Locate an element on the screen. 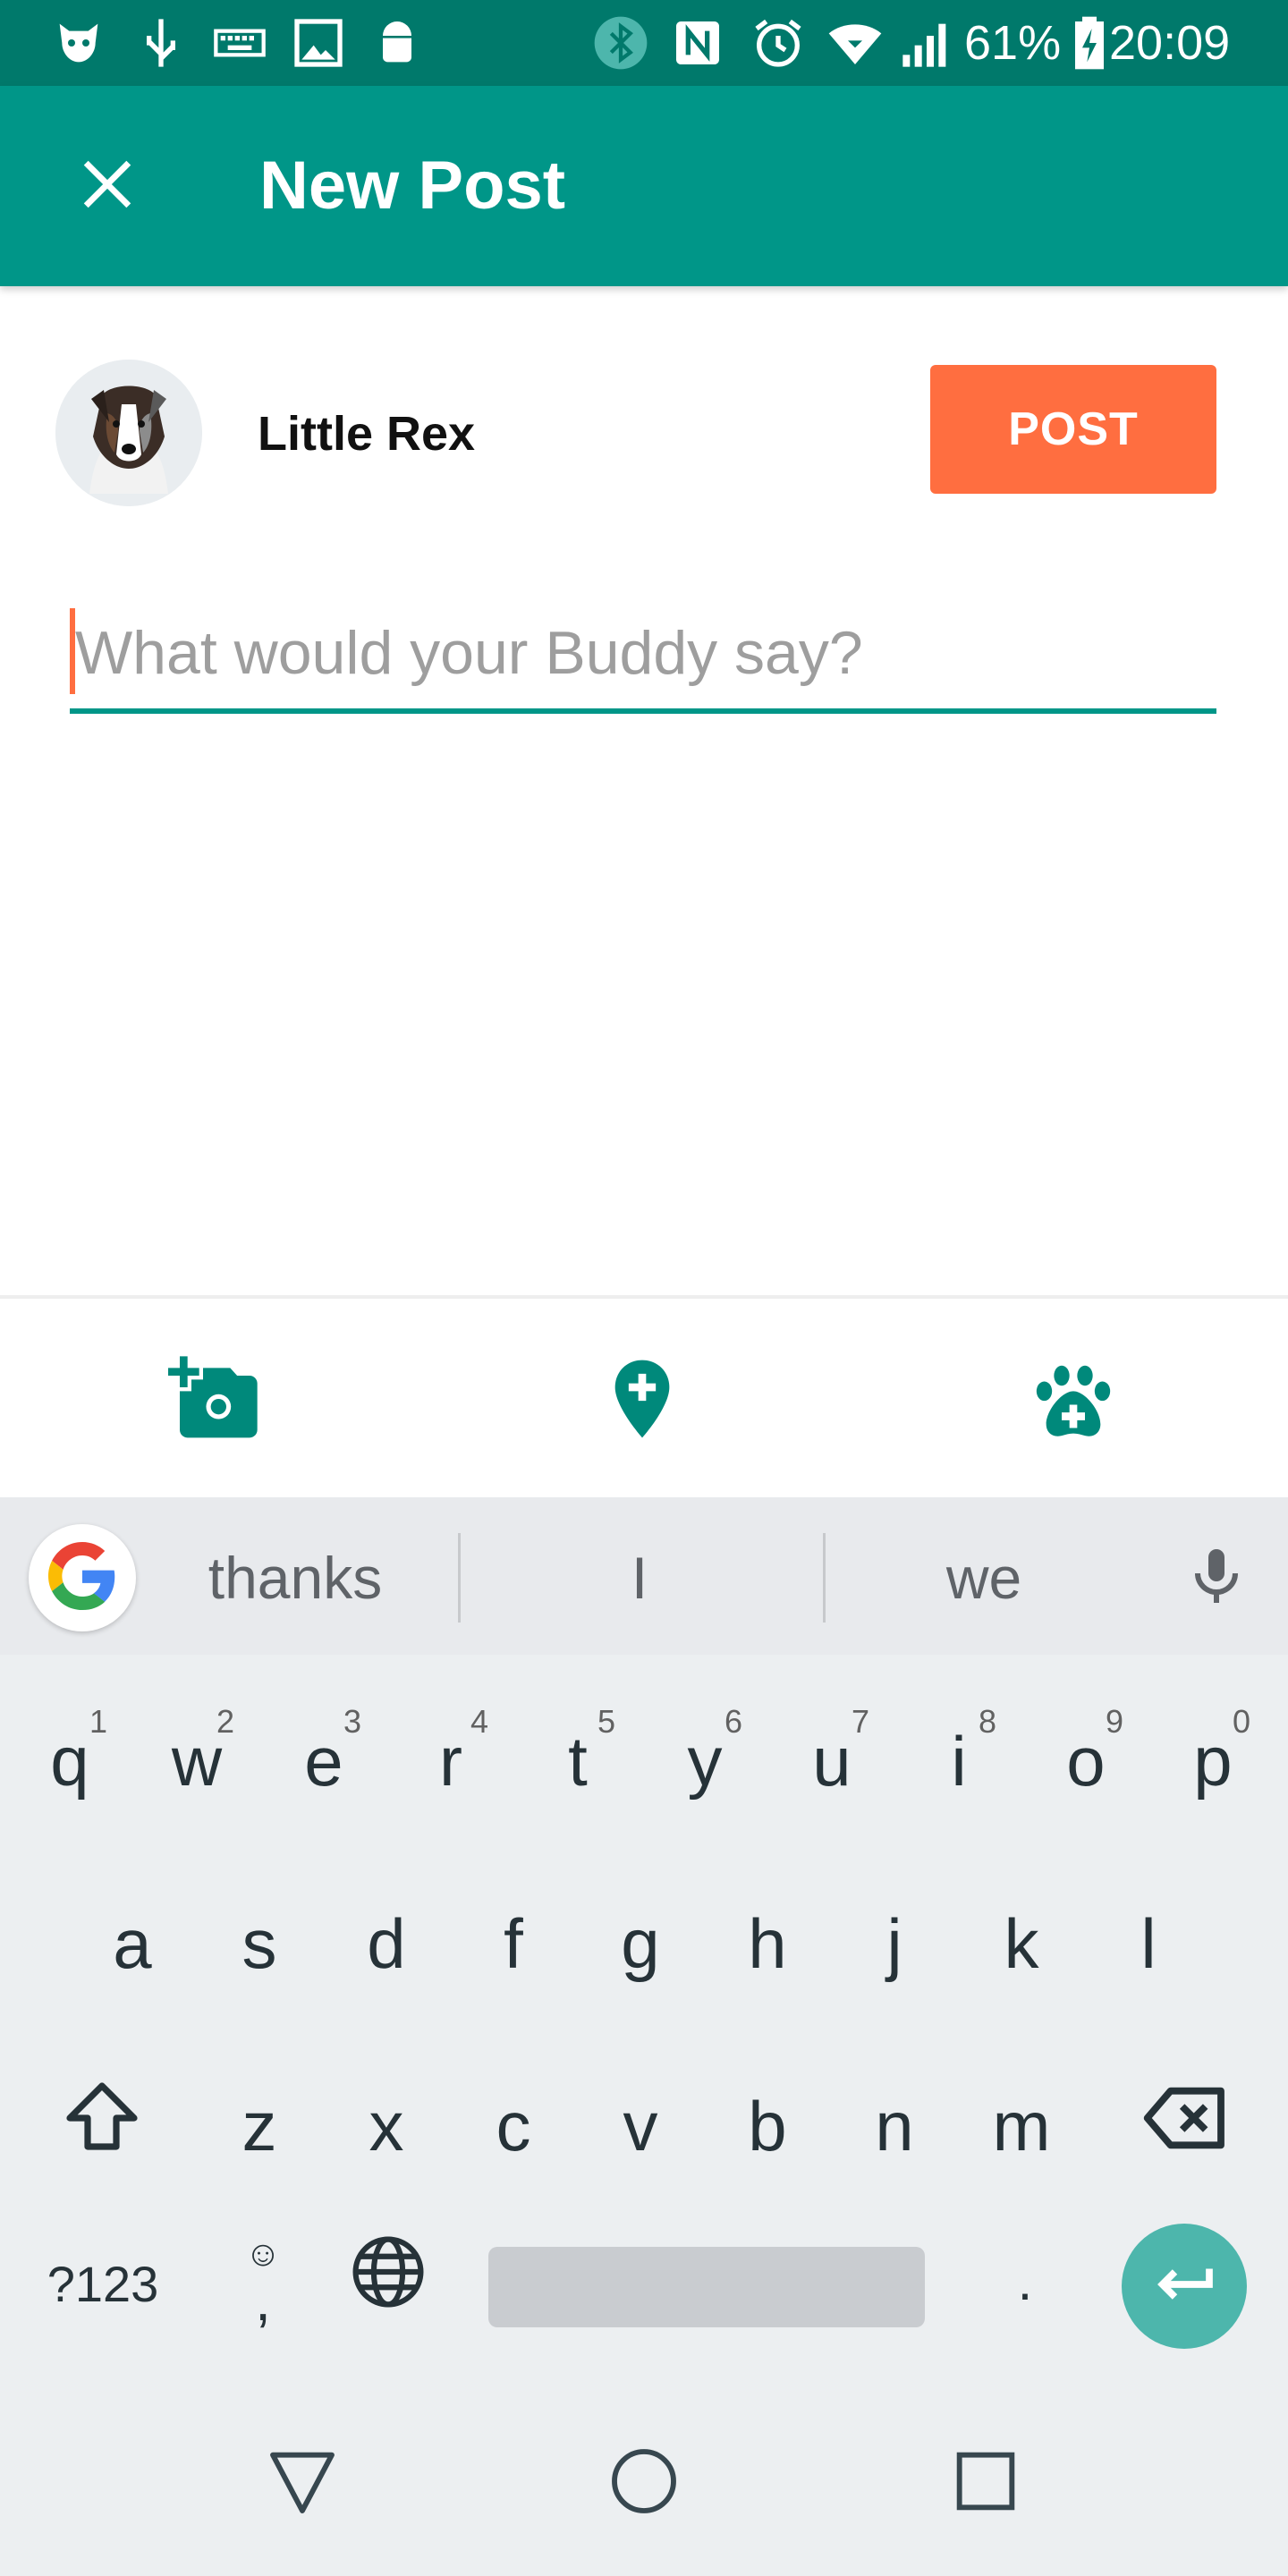  key-label: e is located at coordinates (323, 1761).